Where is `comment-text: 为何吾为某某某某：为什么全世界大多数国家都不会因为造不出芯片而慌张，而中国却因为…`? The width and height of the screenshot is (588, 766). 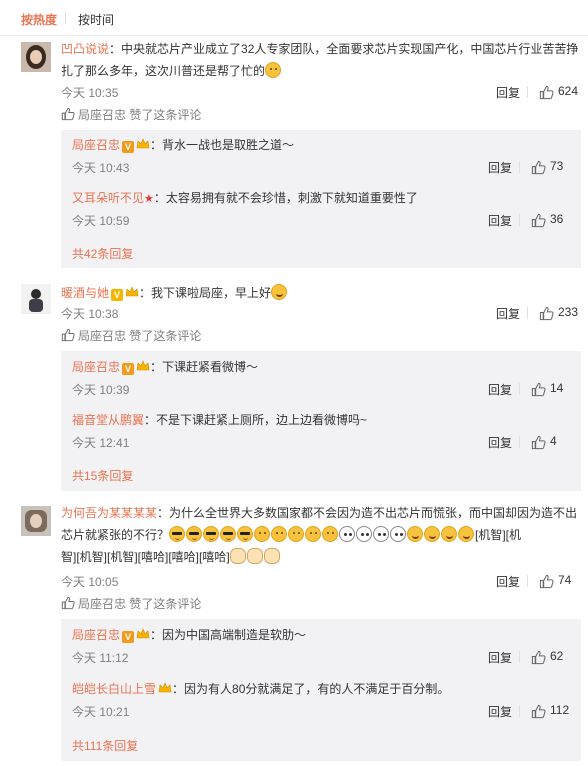 comment-text: 为何吾为某某某某：为什么全世界大多数国家都不会因为造不出芯片而慌张，而中国却因为… is located at coordinates (319, 513).